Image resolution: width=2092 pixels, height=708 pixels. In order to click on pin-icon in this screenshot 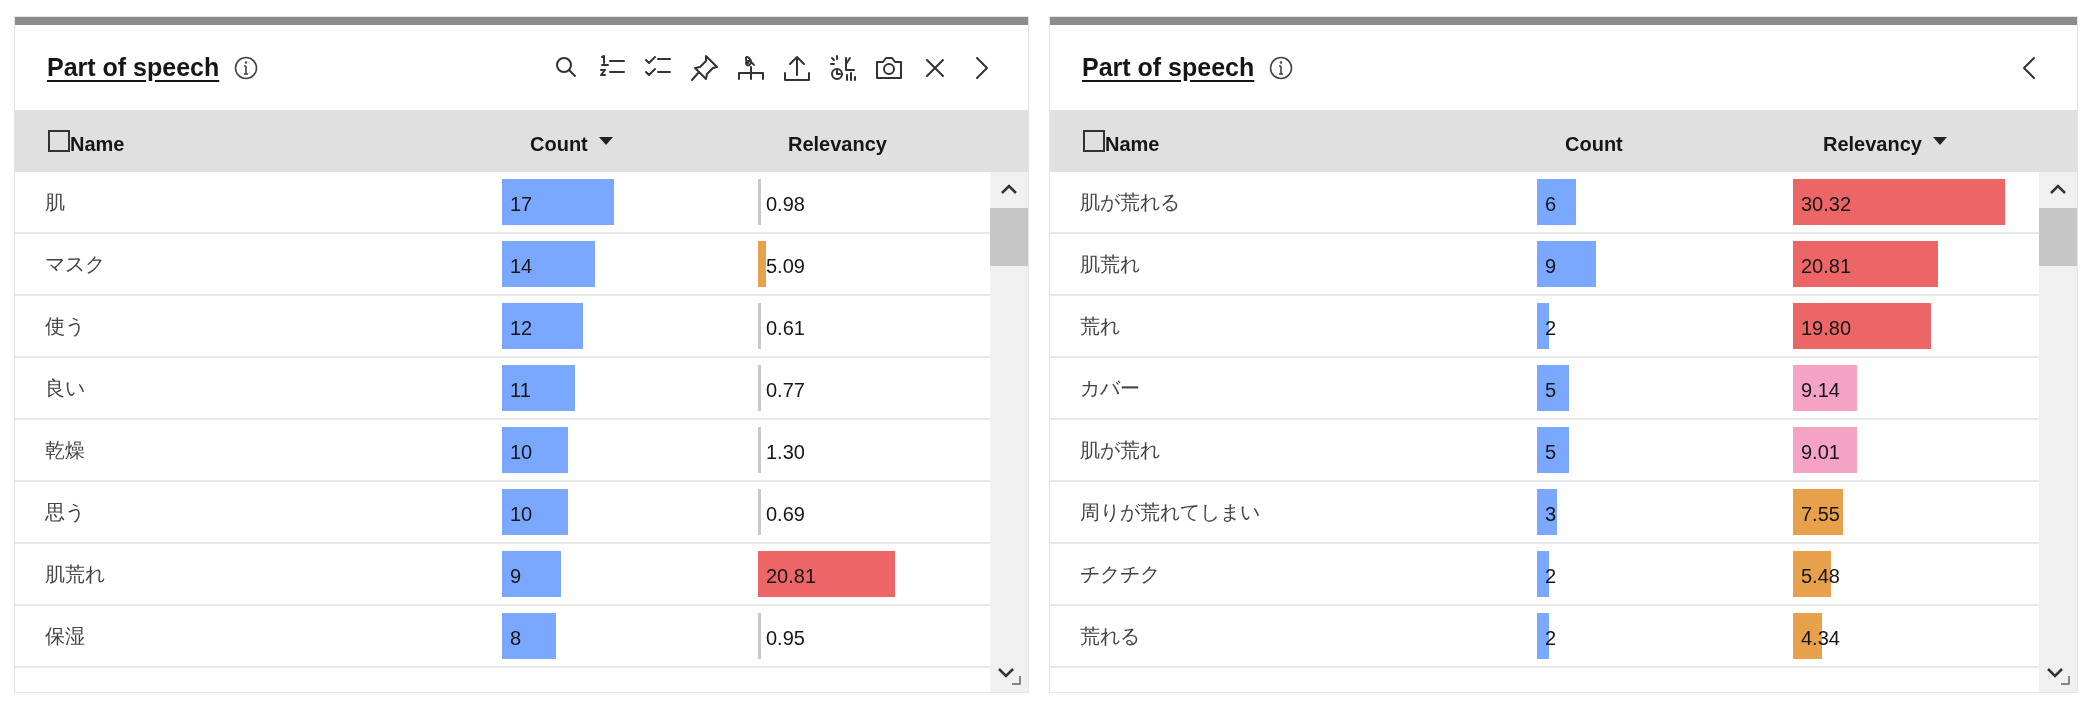, I will do `click(705, 67)`.